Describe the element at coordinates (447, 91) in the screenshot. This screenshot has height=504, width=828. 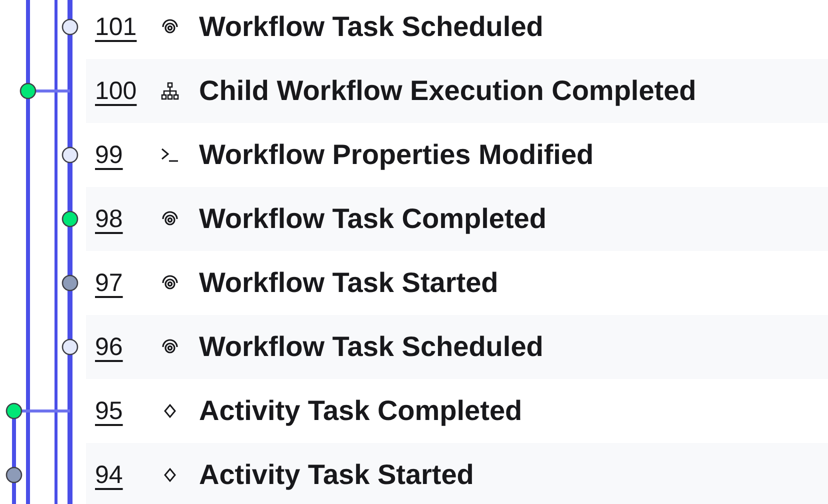
I see `event-title: Child Workflow Execution Completed` at that location.